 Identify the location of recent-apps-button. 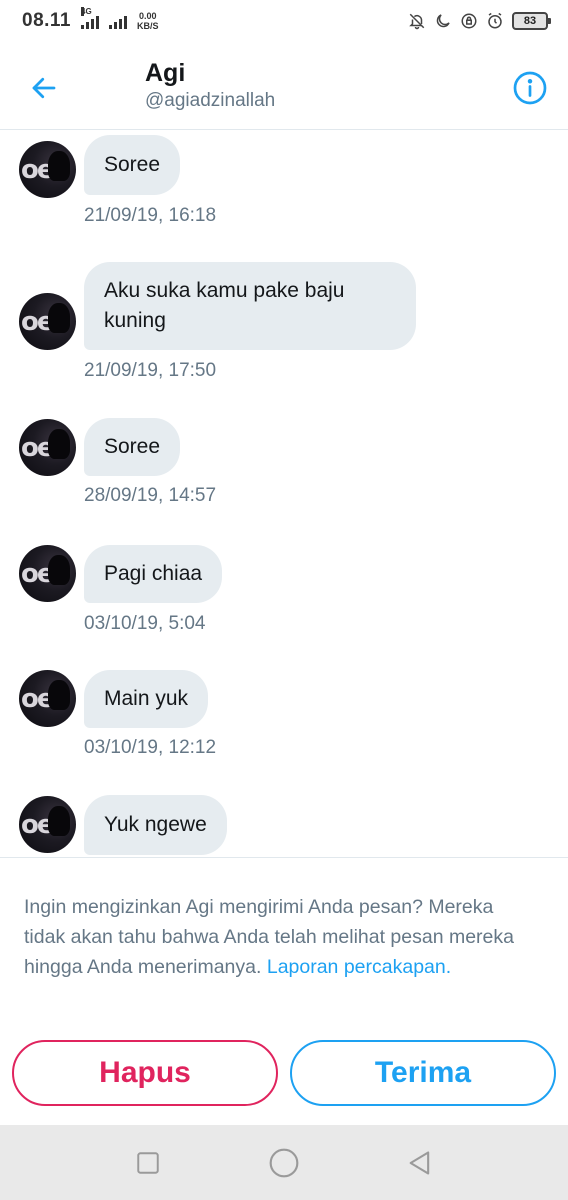
(148, 1163).